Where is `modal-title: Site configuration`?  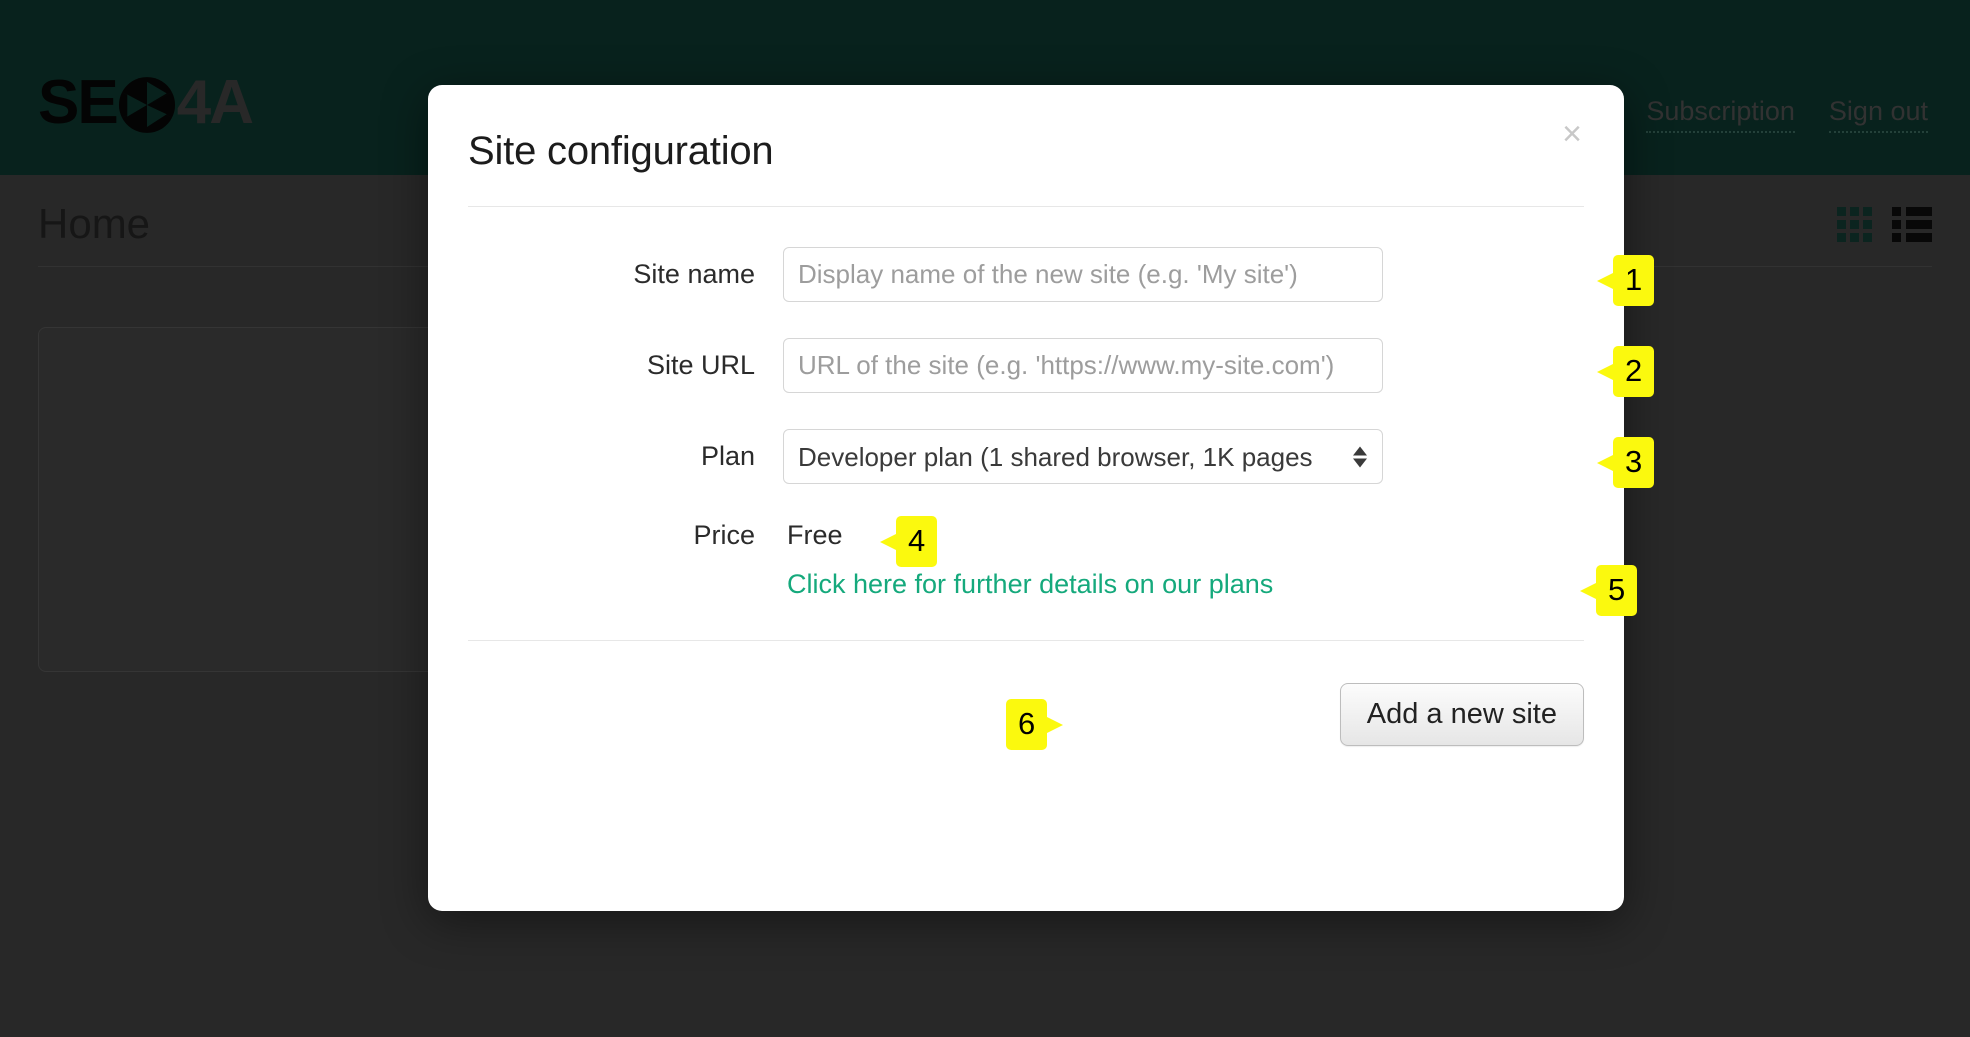 modal-title: Site configuration is located at coordinates (621, 151).